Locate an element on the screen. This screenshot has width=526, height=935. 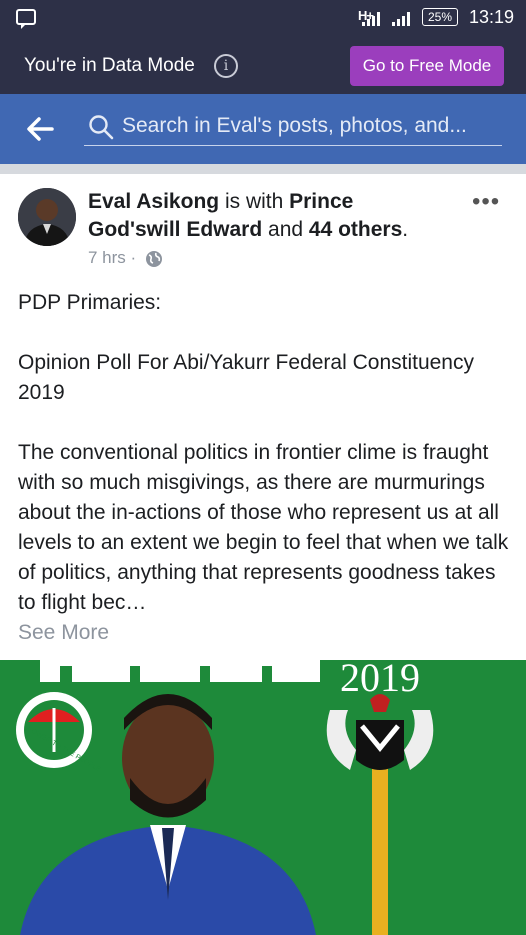
info-icon: i is located at coordinates (226, 66).